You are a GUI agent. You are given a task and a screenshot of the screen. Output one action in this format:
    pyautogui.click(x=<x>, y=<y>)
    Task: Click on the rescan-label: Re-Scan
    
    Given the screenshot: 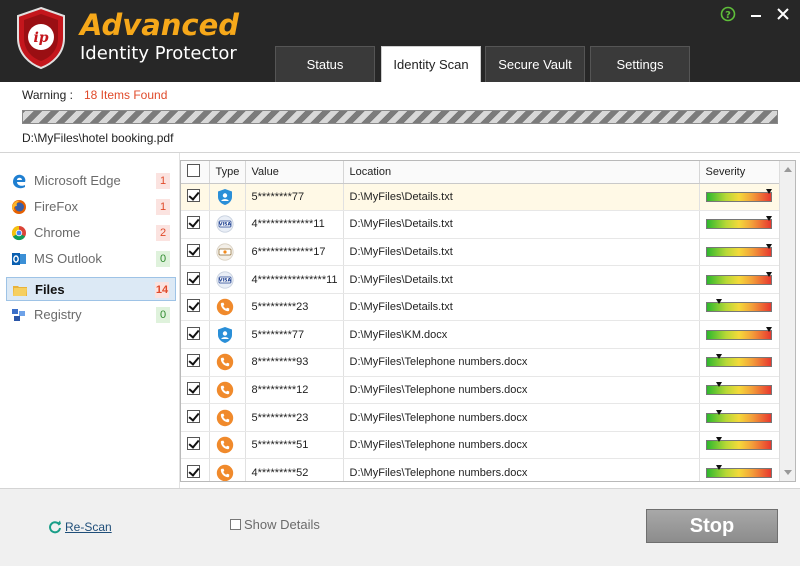 What is the action you would take?
    pyautogui.click(x=88, y=527)
    